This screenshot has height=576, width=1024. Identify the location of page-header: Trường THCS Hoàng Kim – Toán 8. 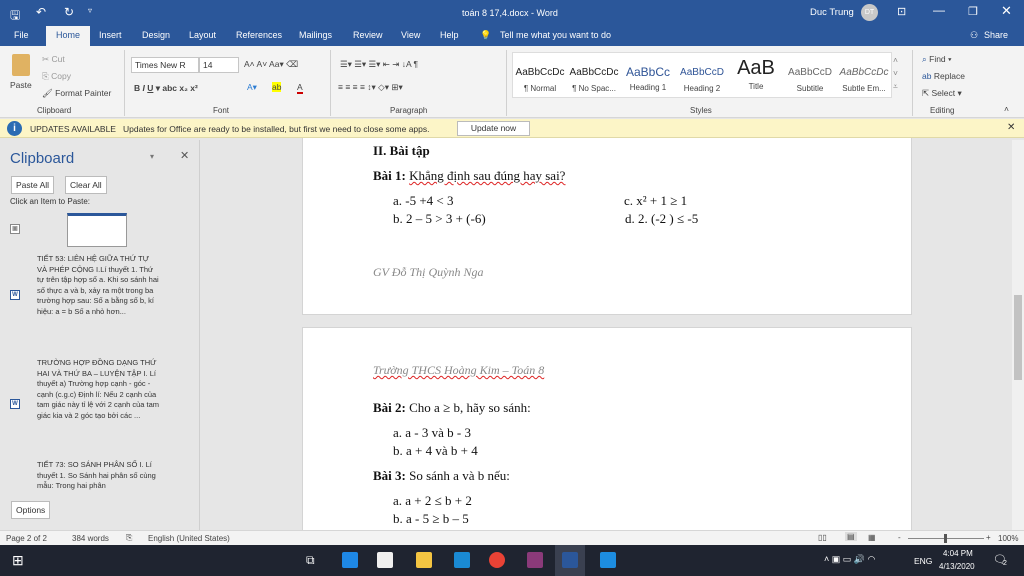
(459, 370).